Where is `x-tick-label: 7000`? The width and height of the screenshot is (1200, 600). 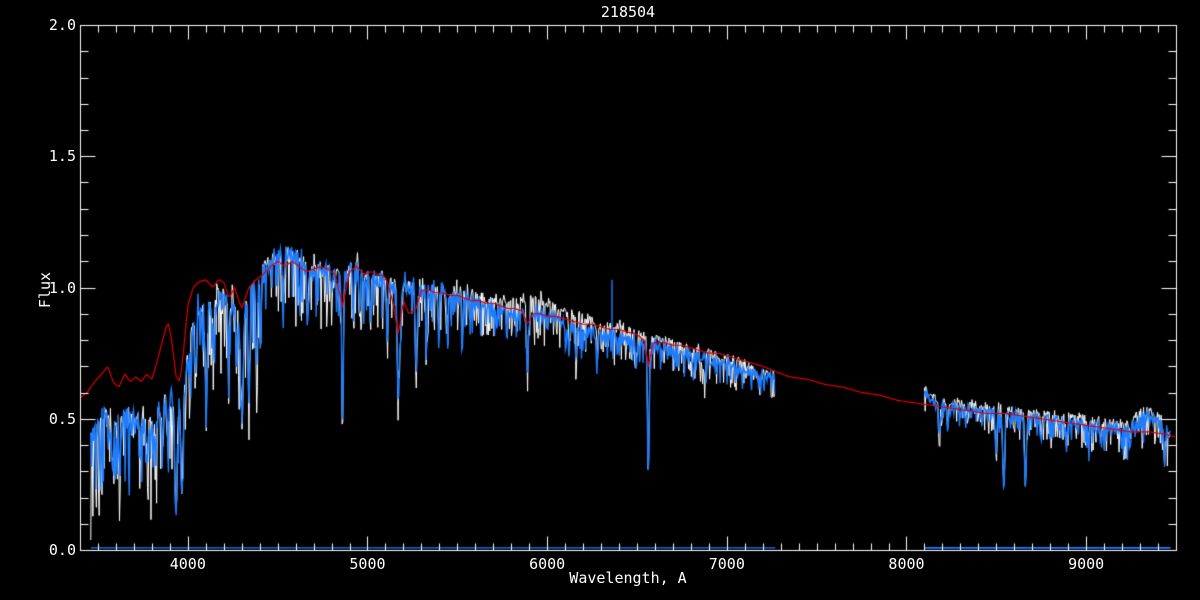
x-tick-label: 7000 is located at coordinates (726, 564).